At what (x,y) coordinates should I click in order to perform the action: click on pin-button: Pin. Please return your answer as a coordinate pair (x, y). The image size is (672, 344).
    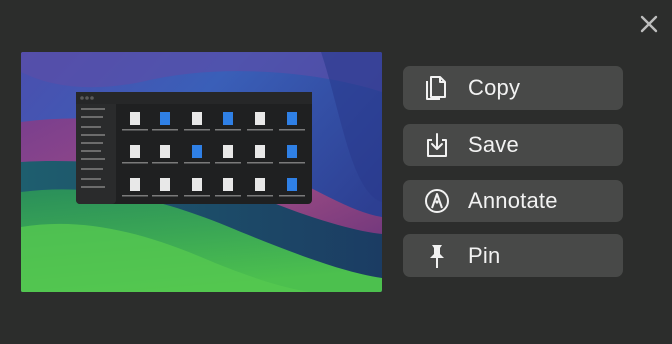
    Looking at the image, I should click on (513, 255).